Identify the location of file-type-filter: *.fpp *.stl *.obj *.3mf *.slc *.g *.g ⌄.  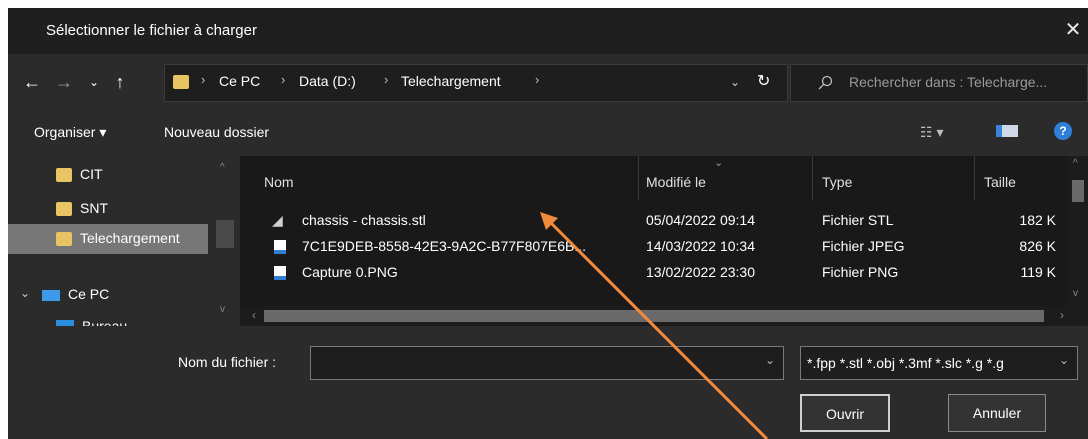
(939, 363).